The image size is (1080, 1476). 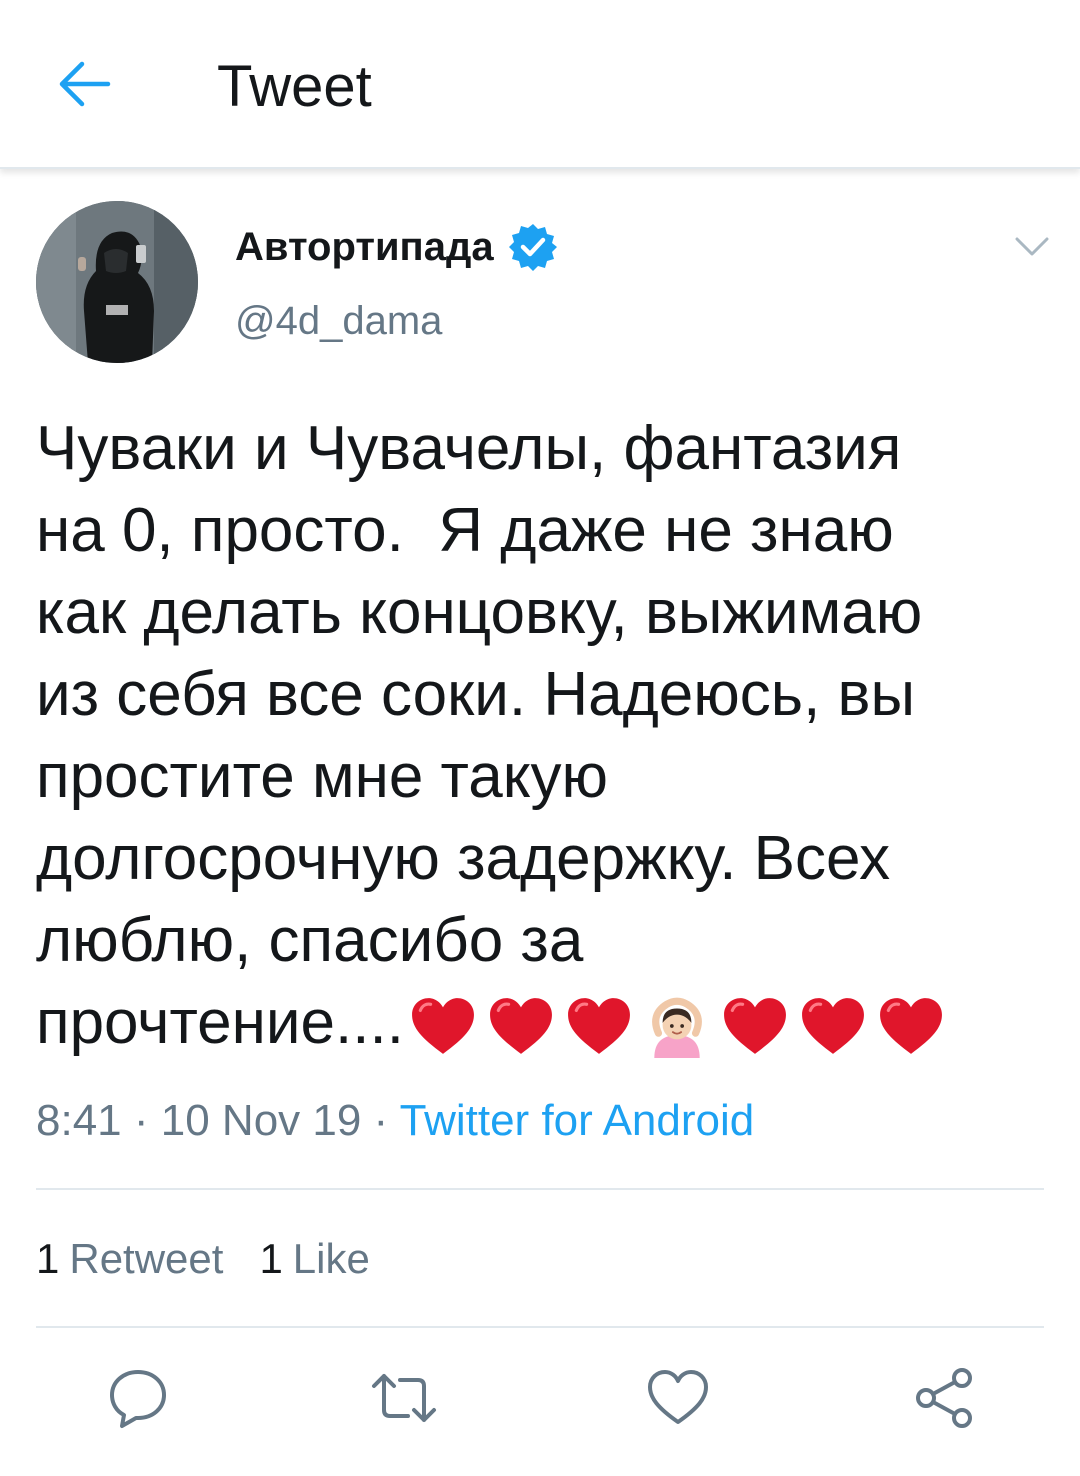 I want to click on likes-count: 1, so click(x=271, y=1258).